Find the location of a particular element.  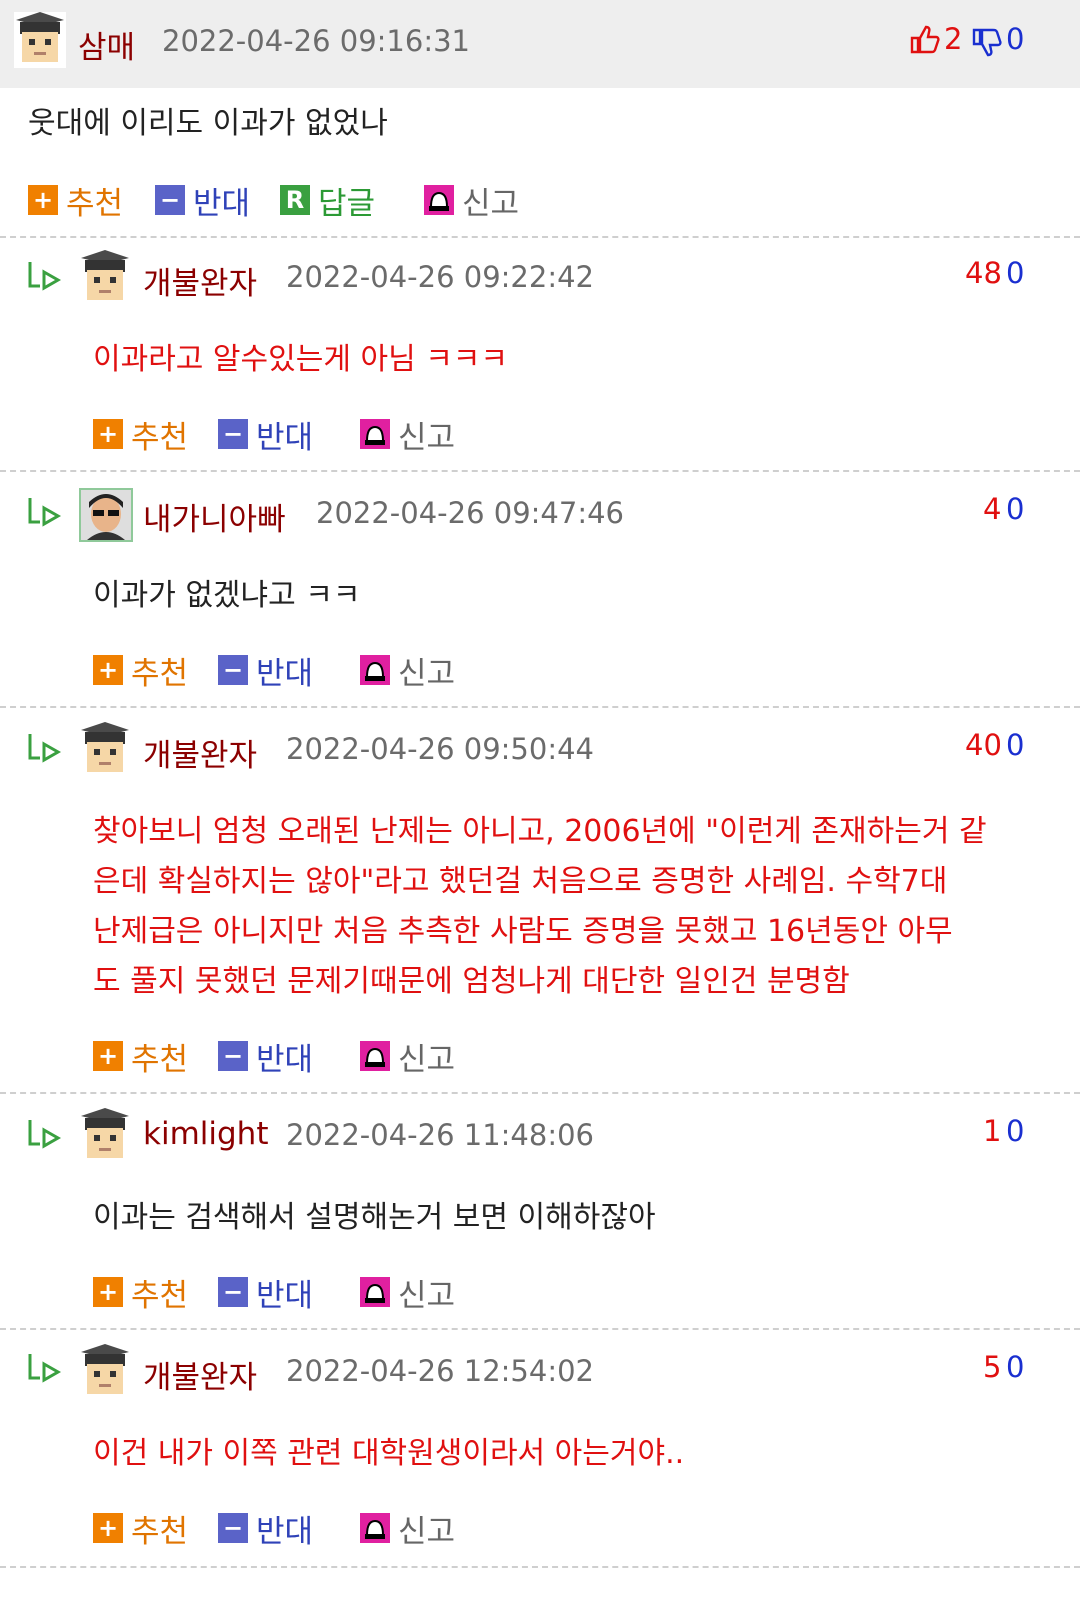

user-photo-avatar is located at coordinates (106, 515).